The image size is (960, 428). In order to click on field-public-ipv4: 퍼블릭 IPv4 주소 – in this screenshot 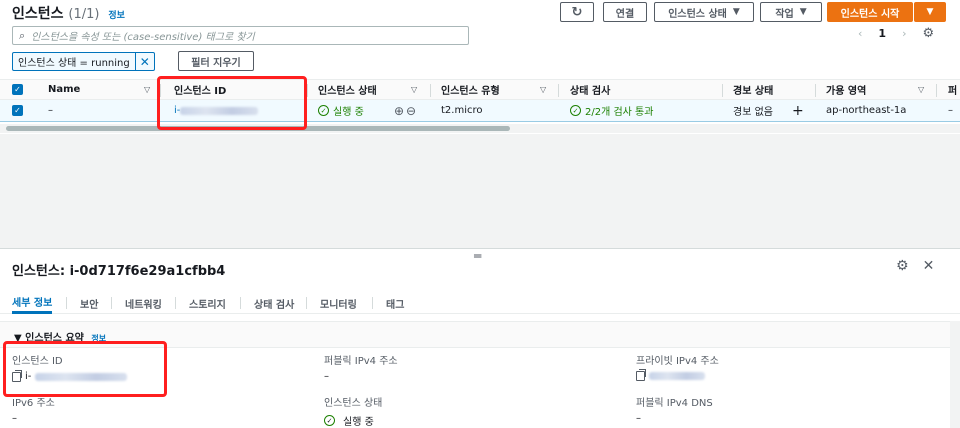, I will do `click(361, 369)`.